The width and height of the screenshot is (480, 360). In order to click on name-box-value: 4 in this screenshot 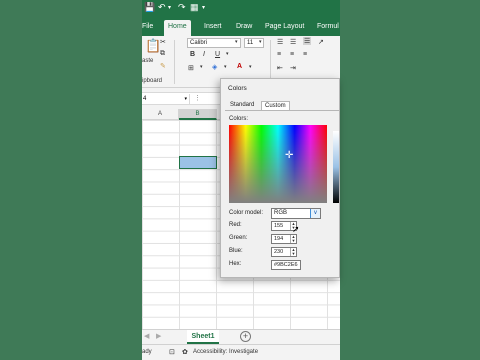, I will do `click(145, 99)`.